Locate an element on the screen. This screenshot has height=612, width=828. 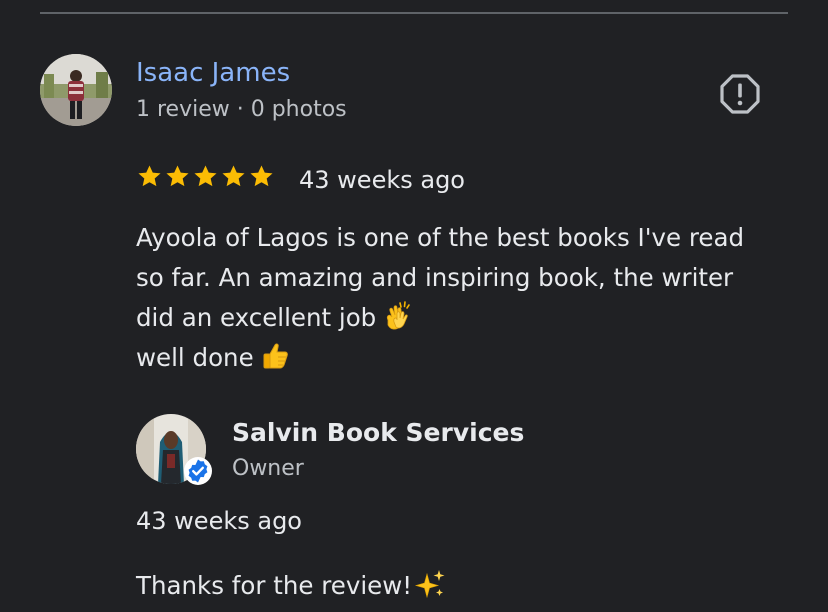
report-button is located at coordinates (740, 94).